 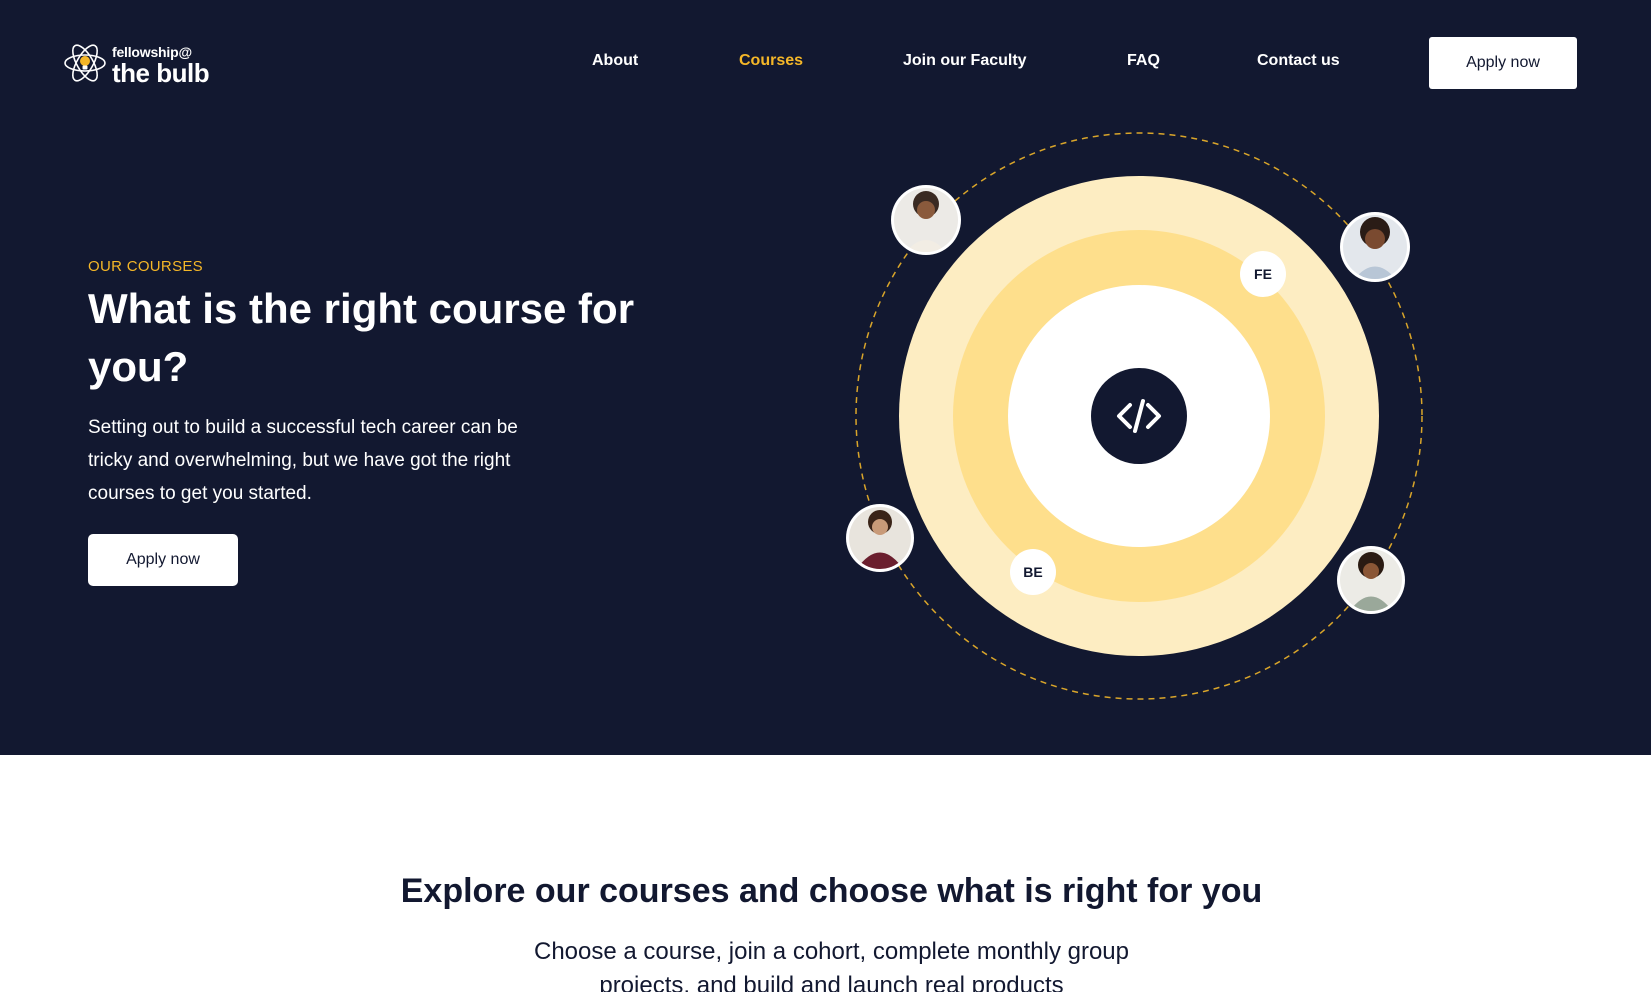 What do you see at coordinates (1503, 63) in the screenshot?
I see `nav-apply-button: Apply now` at bounding box center [1503, 63].